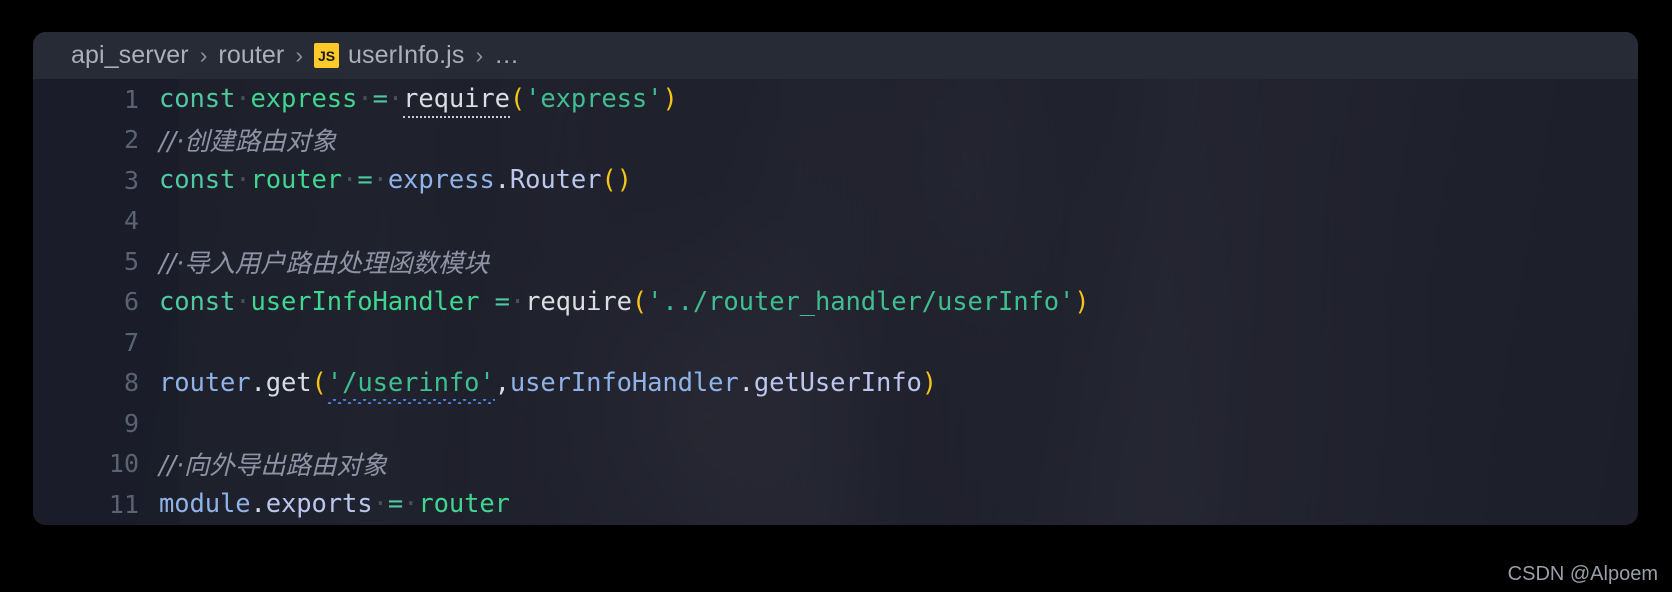 The image size is (1672, 592). What do you see at coordinates (131, 180) in the screenshot?
I see `line-number: 3` at bounding box center [131, 180].